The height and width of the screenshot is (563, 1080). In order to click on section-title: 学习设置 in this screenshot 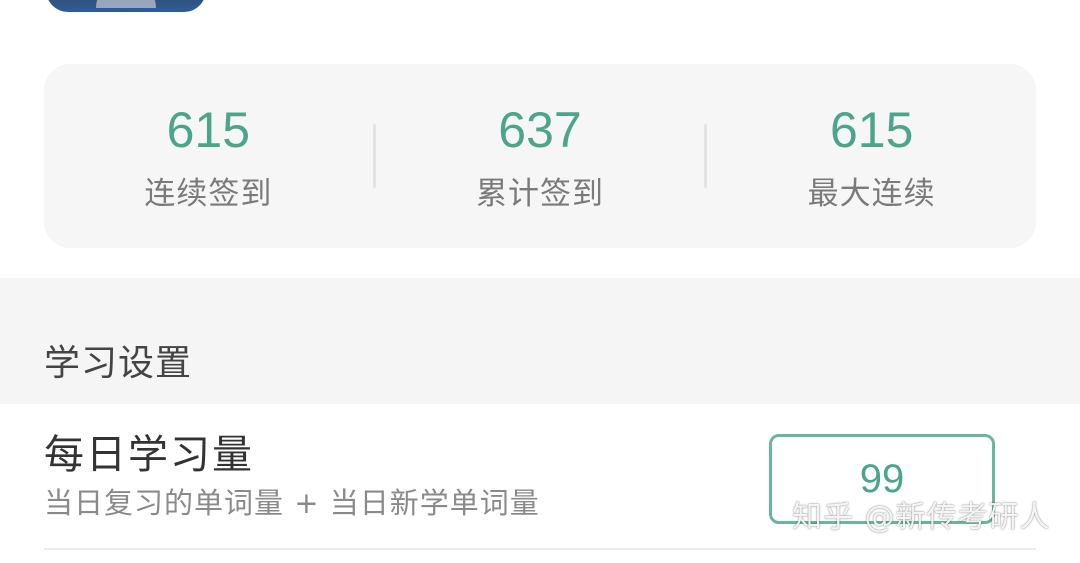, I will do `click(118, 363)`.